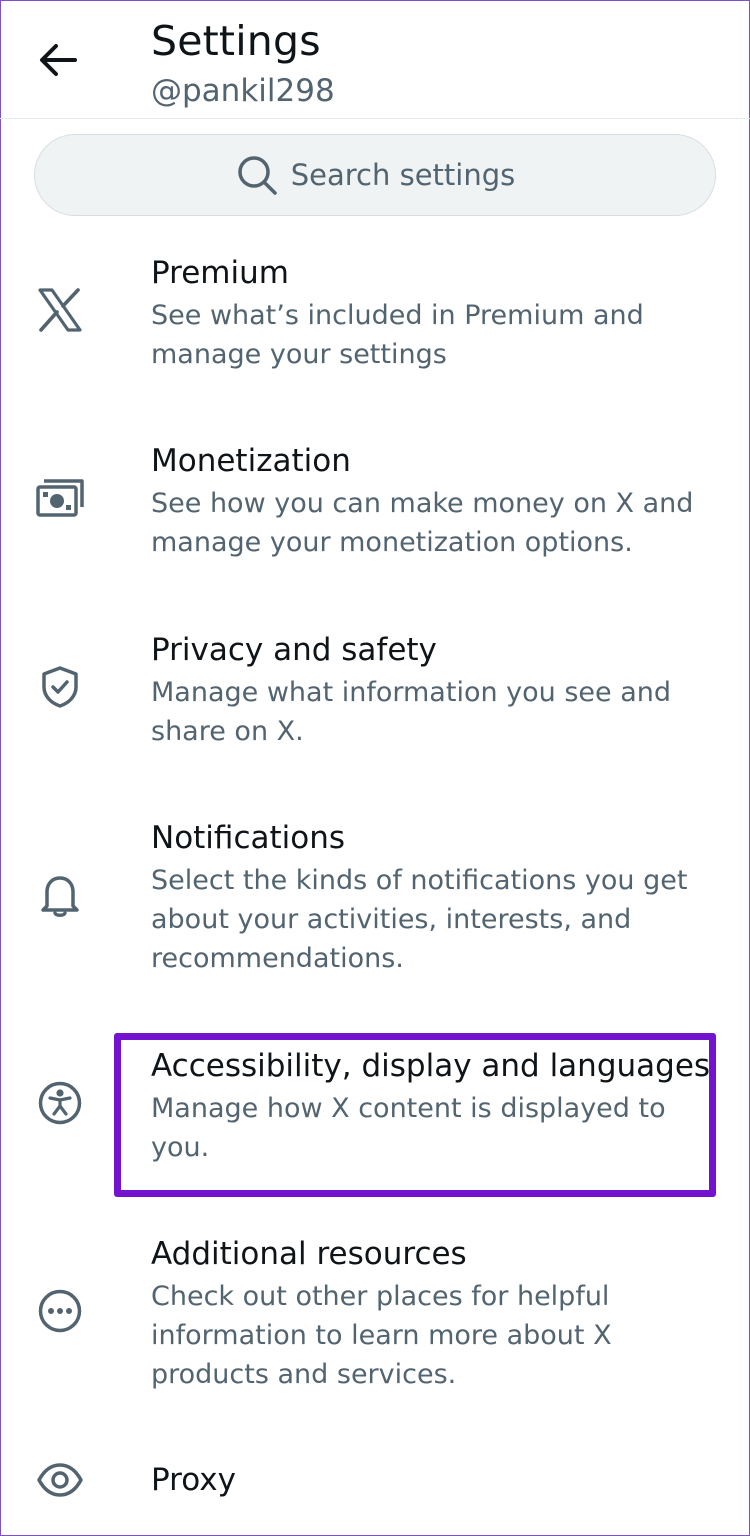 The width and height of the screenshot is (750, 1536). What do you see at coordinates (236, 41) in the screenshot?
I see `page-title: Settings` at bounding box center [236, 41].